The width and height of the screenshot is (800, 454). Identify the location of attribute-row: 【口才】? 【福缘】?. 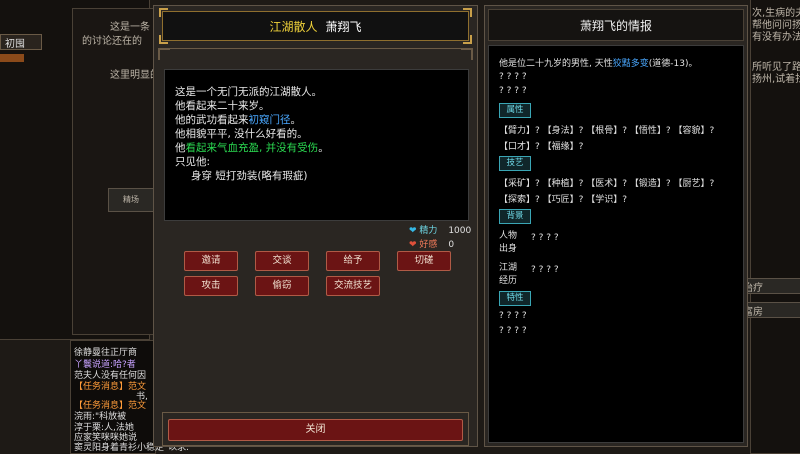
(541, 147).